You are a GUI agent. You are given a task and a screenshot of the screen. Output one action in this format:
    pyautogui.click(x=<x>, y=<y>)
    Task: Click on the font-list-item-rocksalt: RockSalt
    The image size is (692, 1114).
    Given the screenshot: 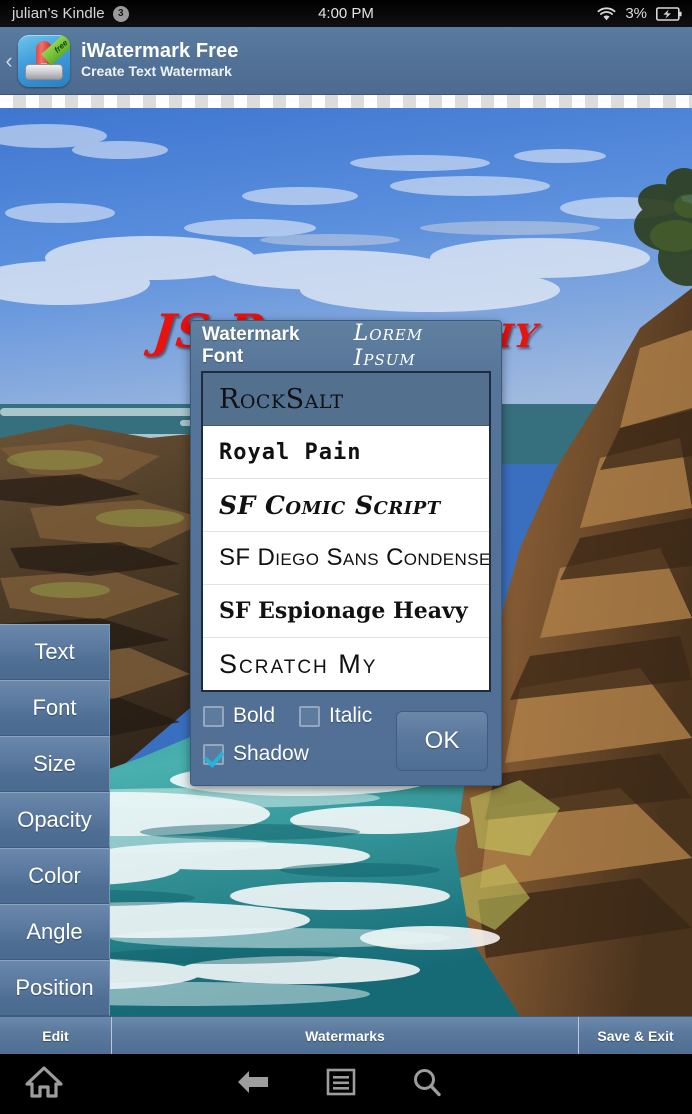 What is the action you would take?
    pyautogui.click(x=346, y=399)
    